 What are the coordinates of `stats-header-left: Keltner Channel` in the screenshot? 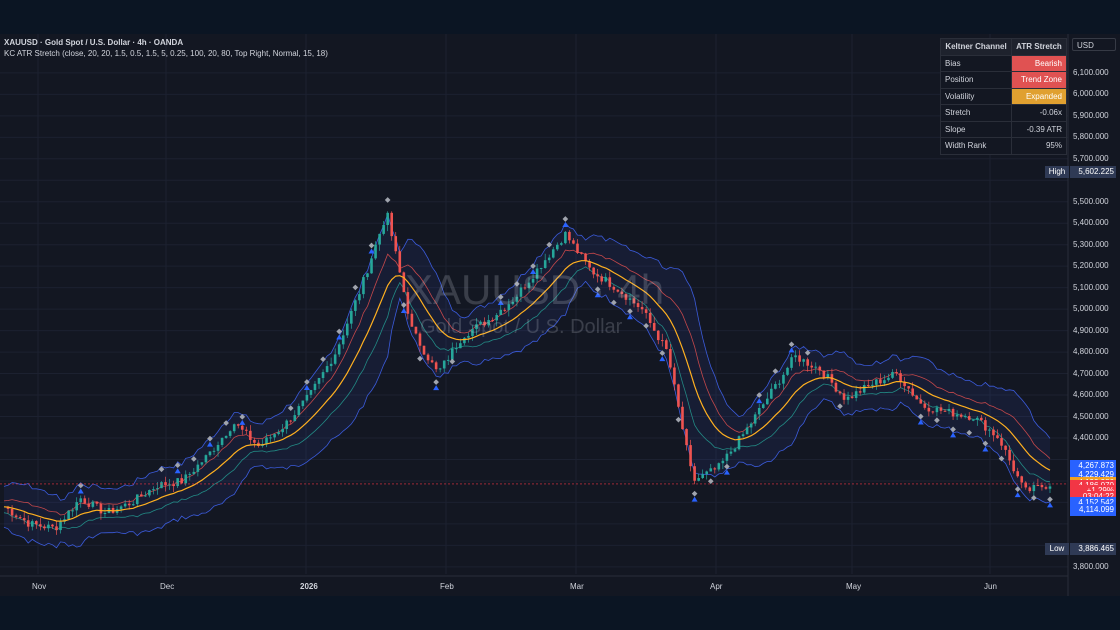 It's located at (976, 47).